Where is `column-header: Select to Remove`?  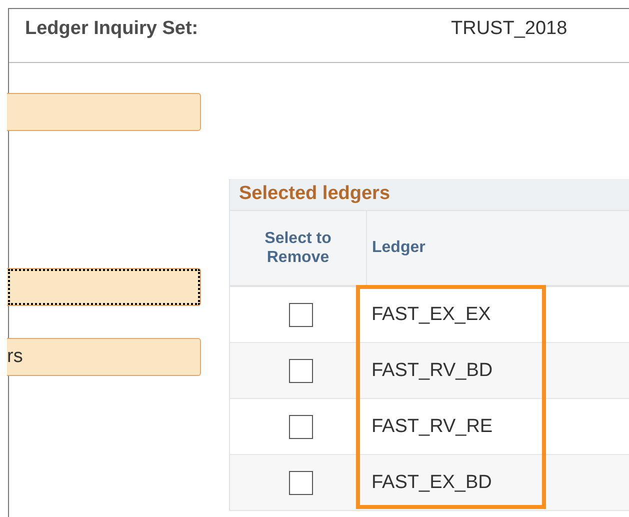
column-header: Select to Remove is located at coordinates (298, 248).